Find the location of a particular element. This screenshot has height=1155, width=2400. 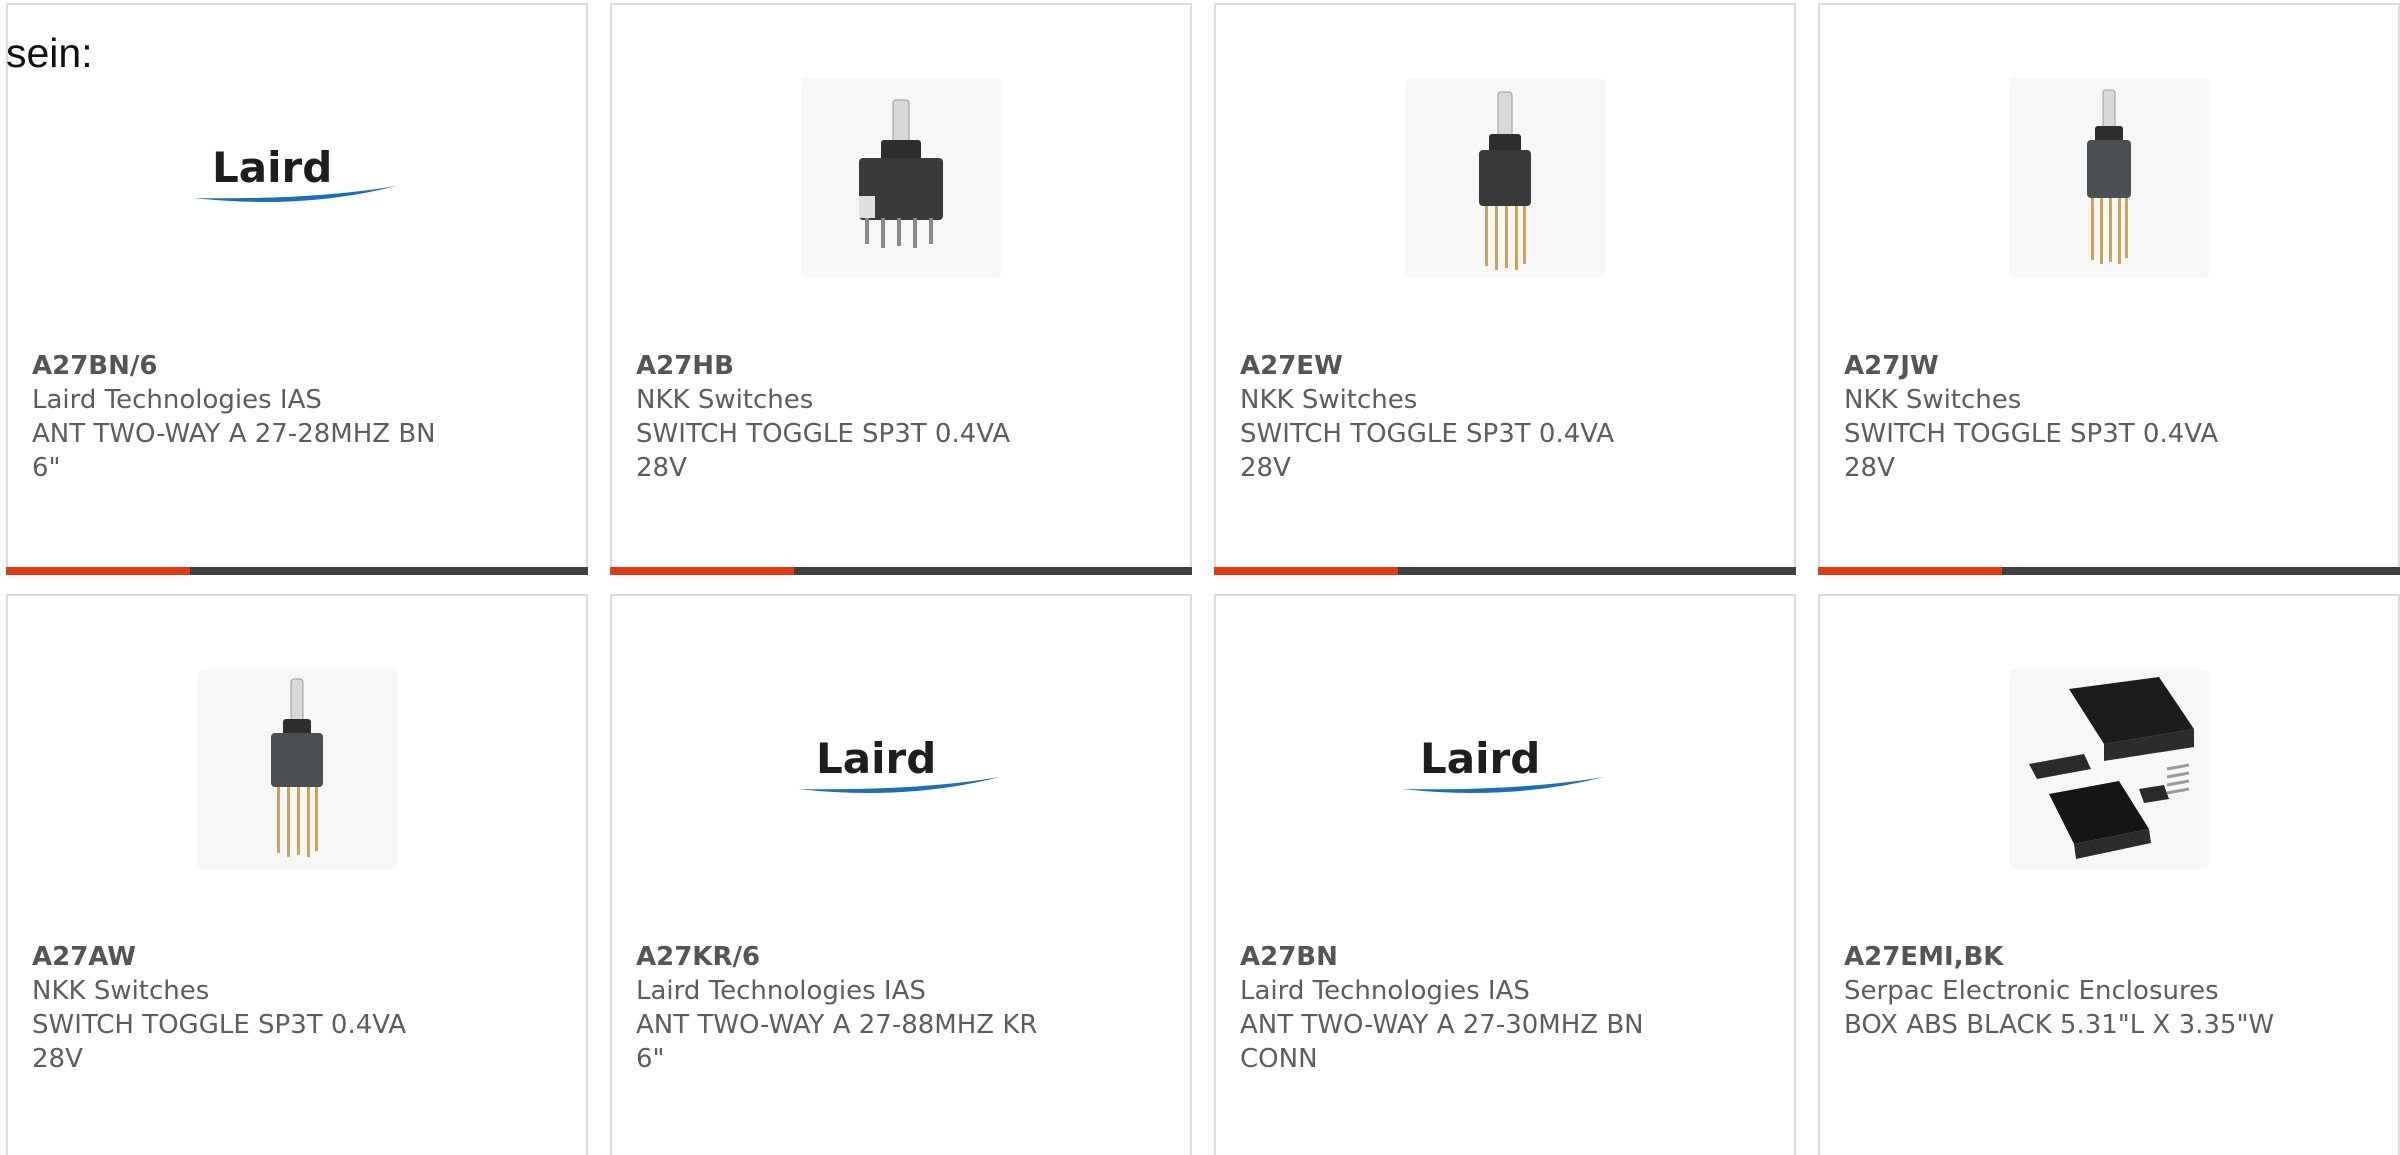

description-line-1: ANT TWO-WAY A 27-28MHZ BN is located at coordinates (234, 434).